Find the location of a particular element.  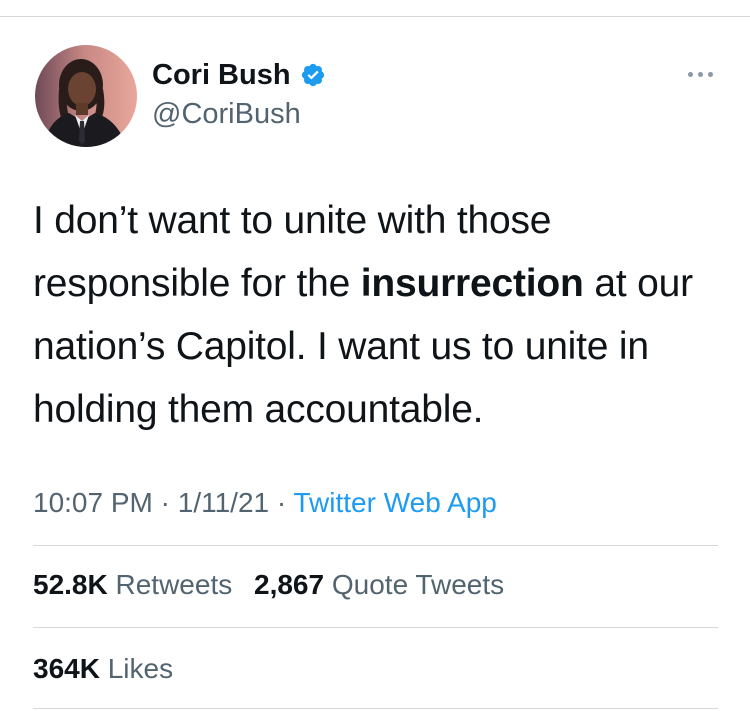

likes-stat: 364K Likes is located at coordinates (103, 669).